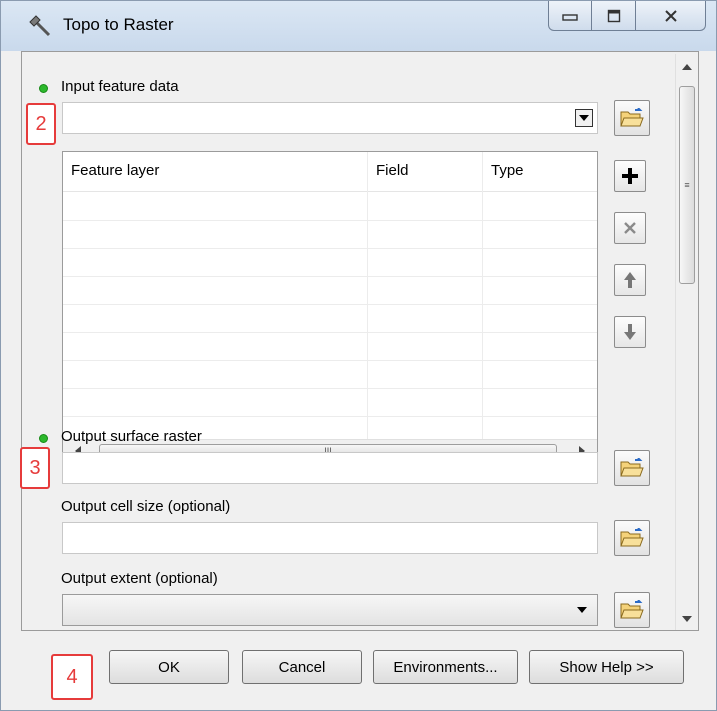 Image resolution: width=717 pixels, height=711 pixels. What do you see at coordinates (146, 506) in the screenshot?
I see `output-cell-size-label: Output cell size (optional)` at bounding box center [146, 506].